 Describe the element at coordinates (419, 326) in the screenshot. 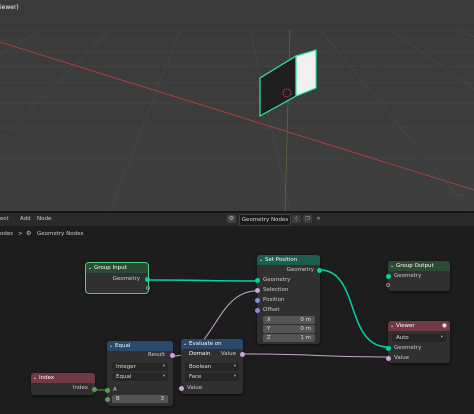

I see `node-header: ⌄ Viewer ◉` at that location.